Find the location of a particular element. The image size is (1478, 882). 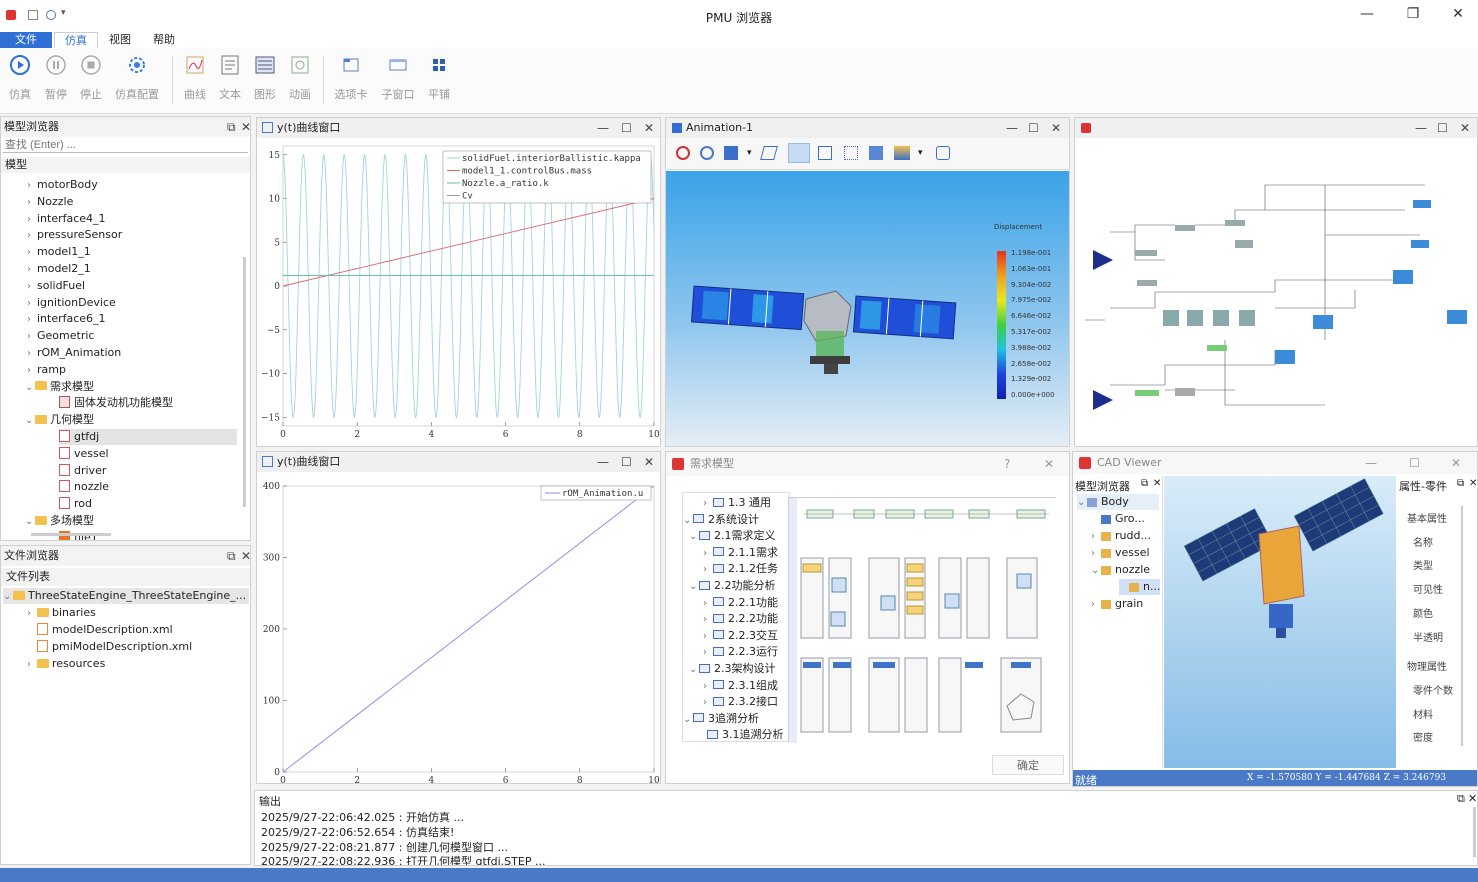

cad-tree-item: ⌄ Body is located at coordinates (1118, 502).